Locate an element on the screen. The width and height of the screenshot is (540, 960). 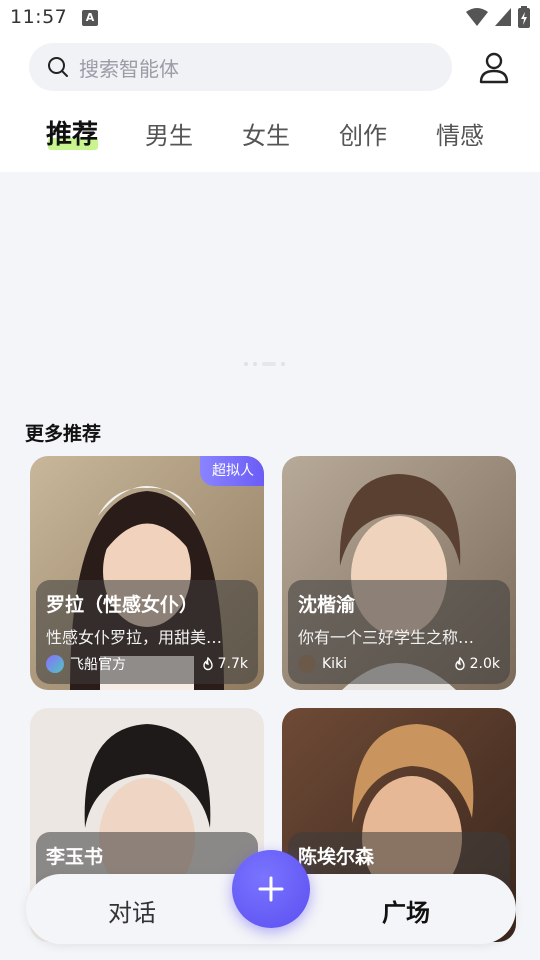
section-title: 更多推荐 is located at coordinates (63, 434).